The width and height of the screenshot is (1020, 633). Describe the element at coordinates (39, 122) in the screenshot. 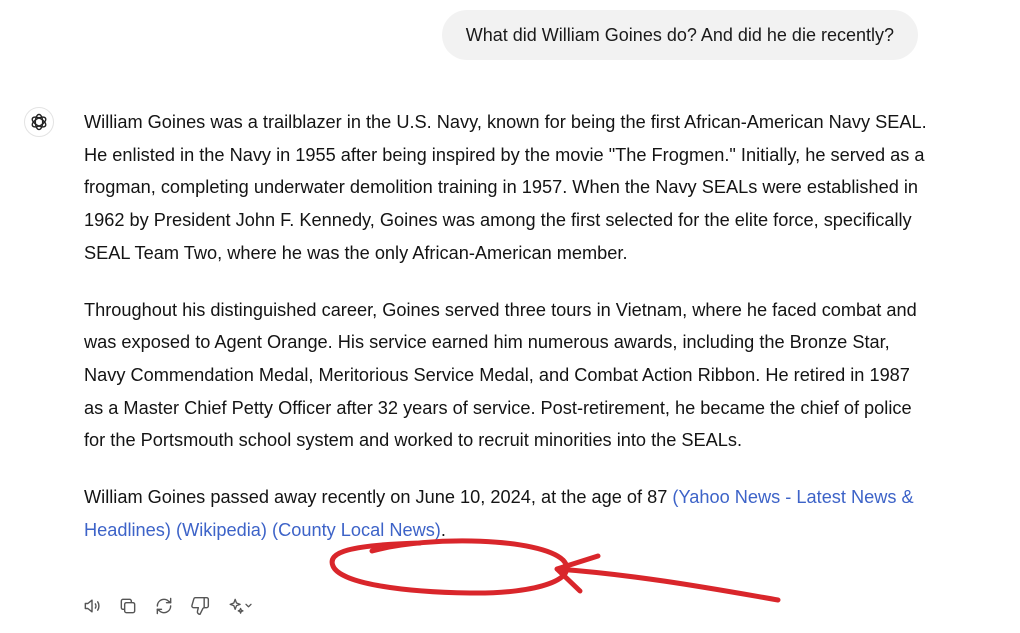

I see `chatgpt-logo-icon` at that location.